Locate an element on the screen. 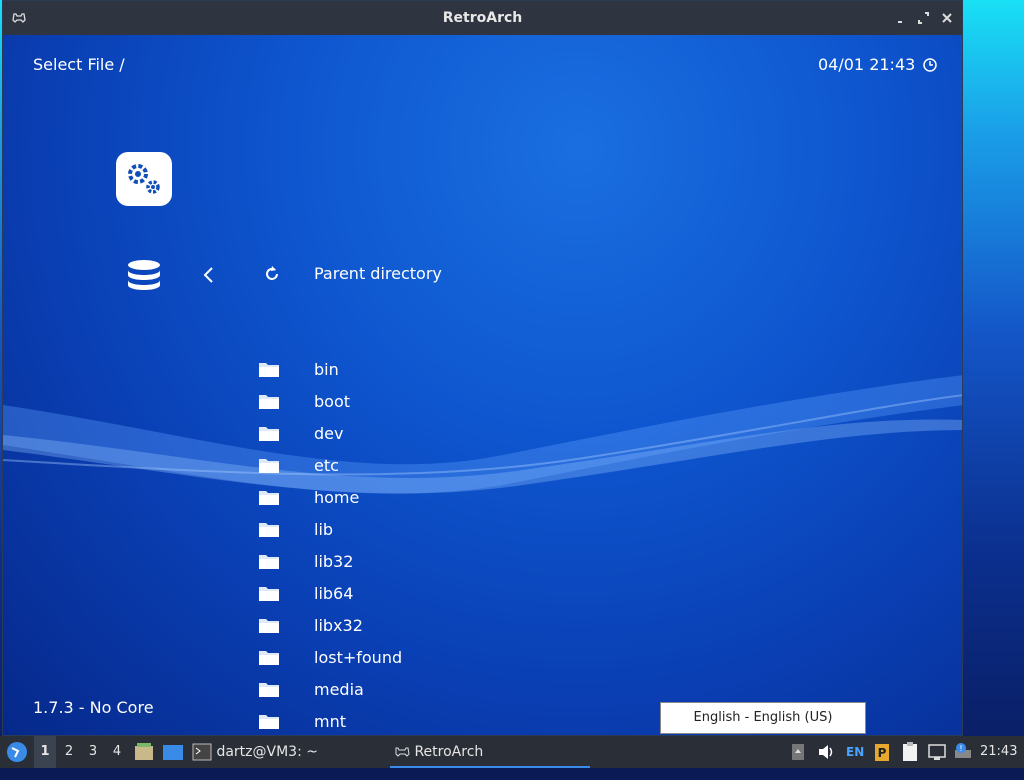  file-name: etc is located at coordinates (326, 465).